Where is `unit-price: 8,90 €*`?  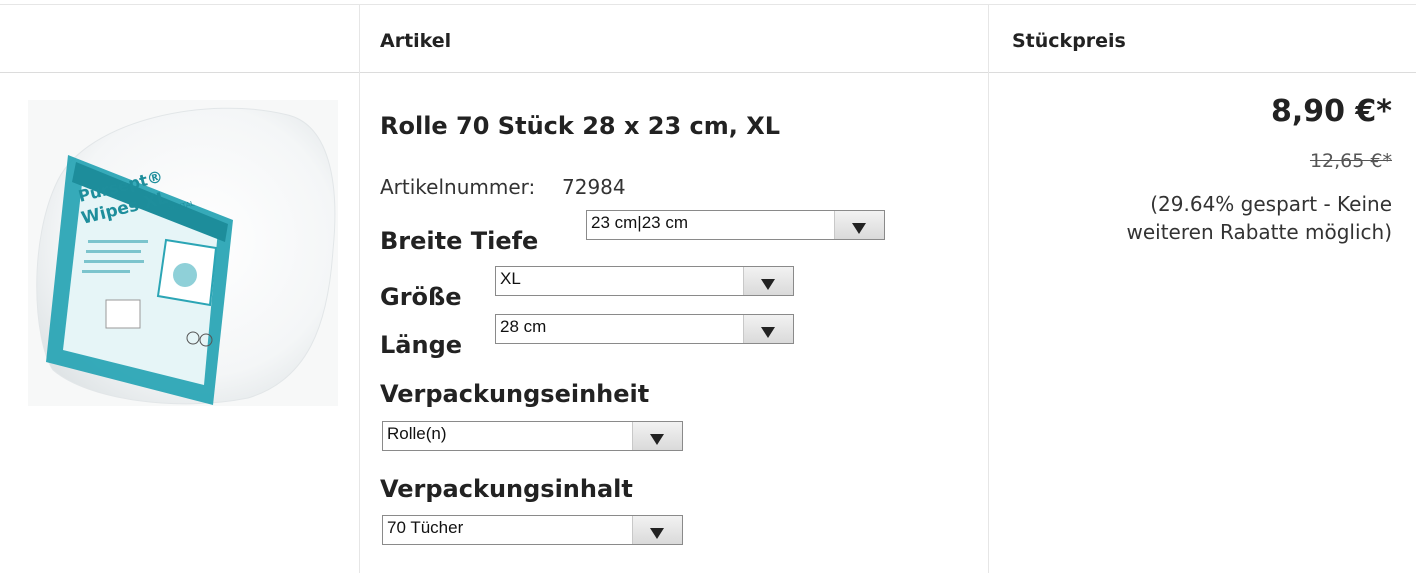 unit-price: 8,90 €* is located at coordinates (1331, 111).